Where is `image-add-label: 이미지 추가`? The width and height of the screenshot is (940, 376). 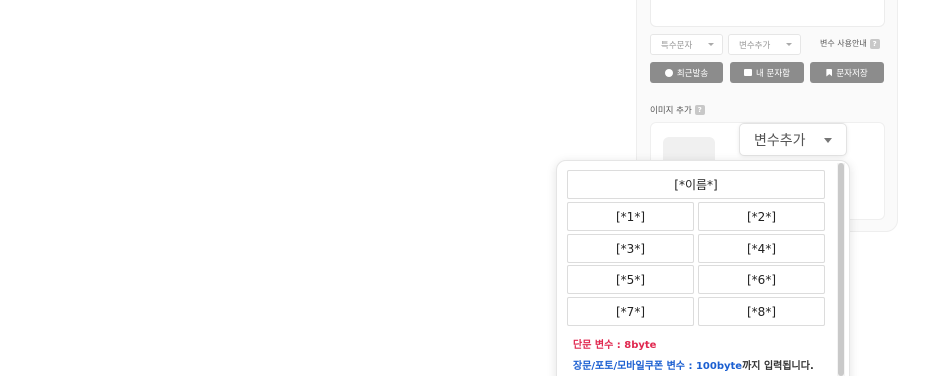 image-add-label: 이미지 추가 is located at coordinates (671, 111).